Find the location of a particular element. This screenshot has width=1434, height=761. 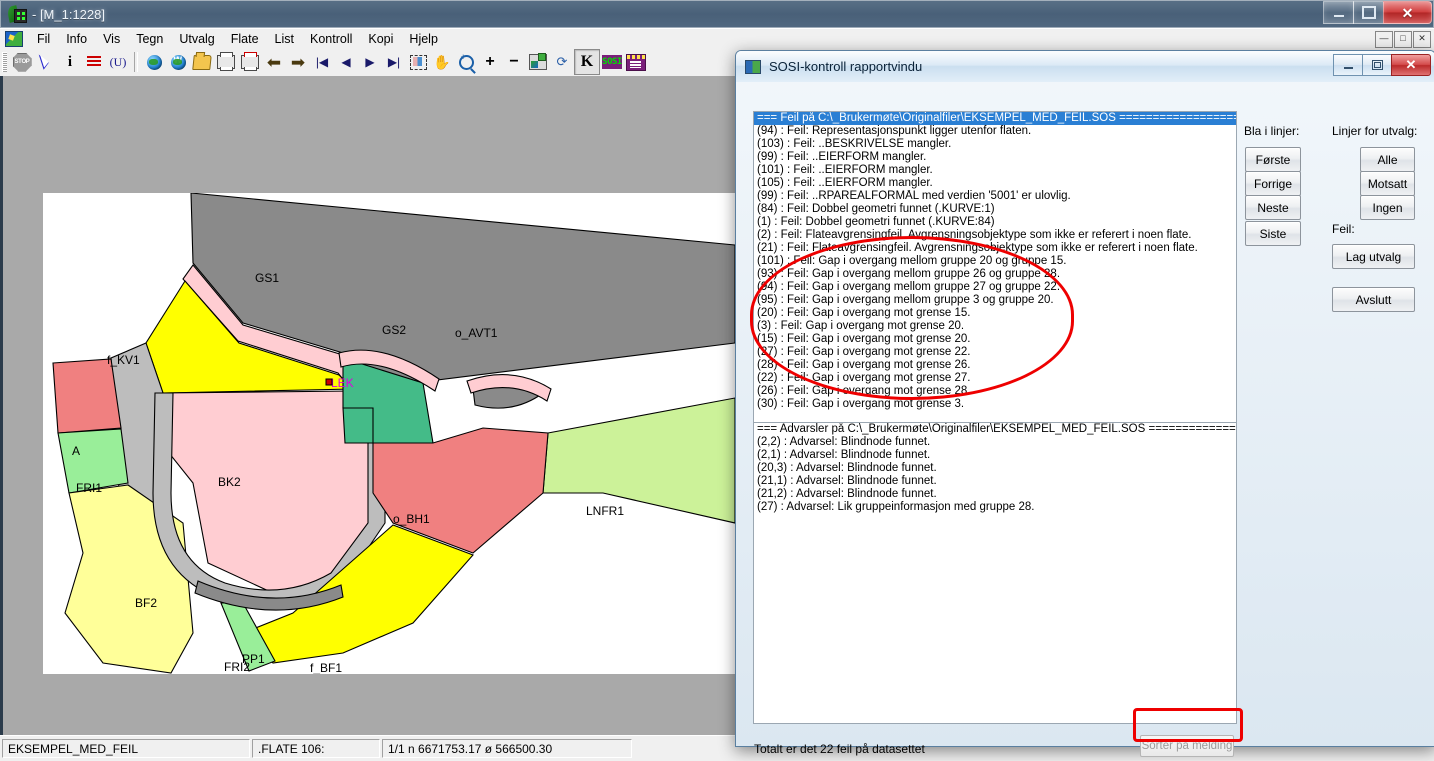

toolbar-grip is located at coordinates (4, 62).